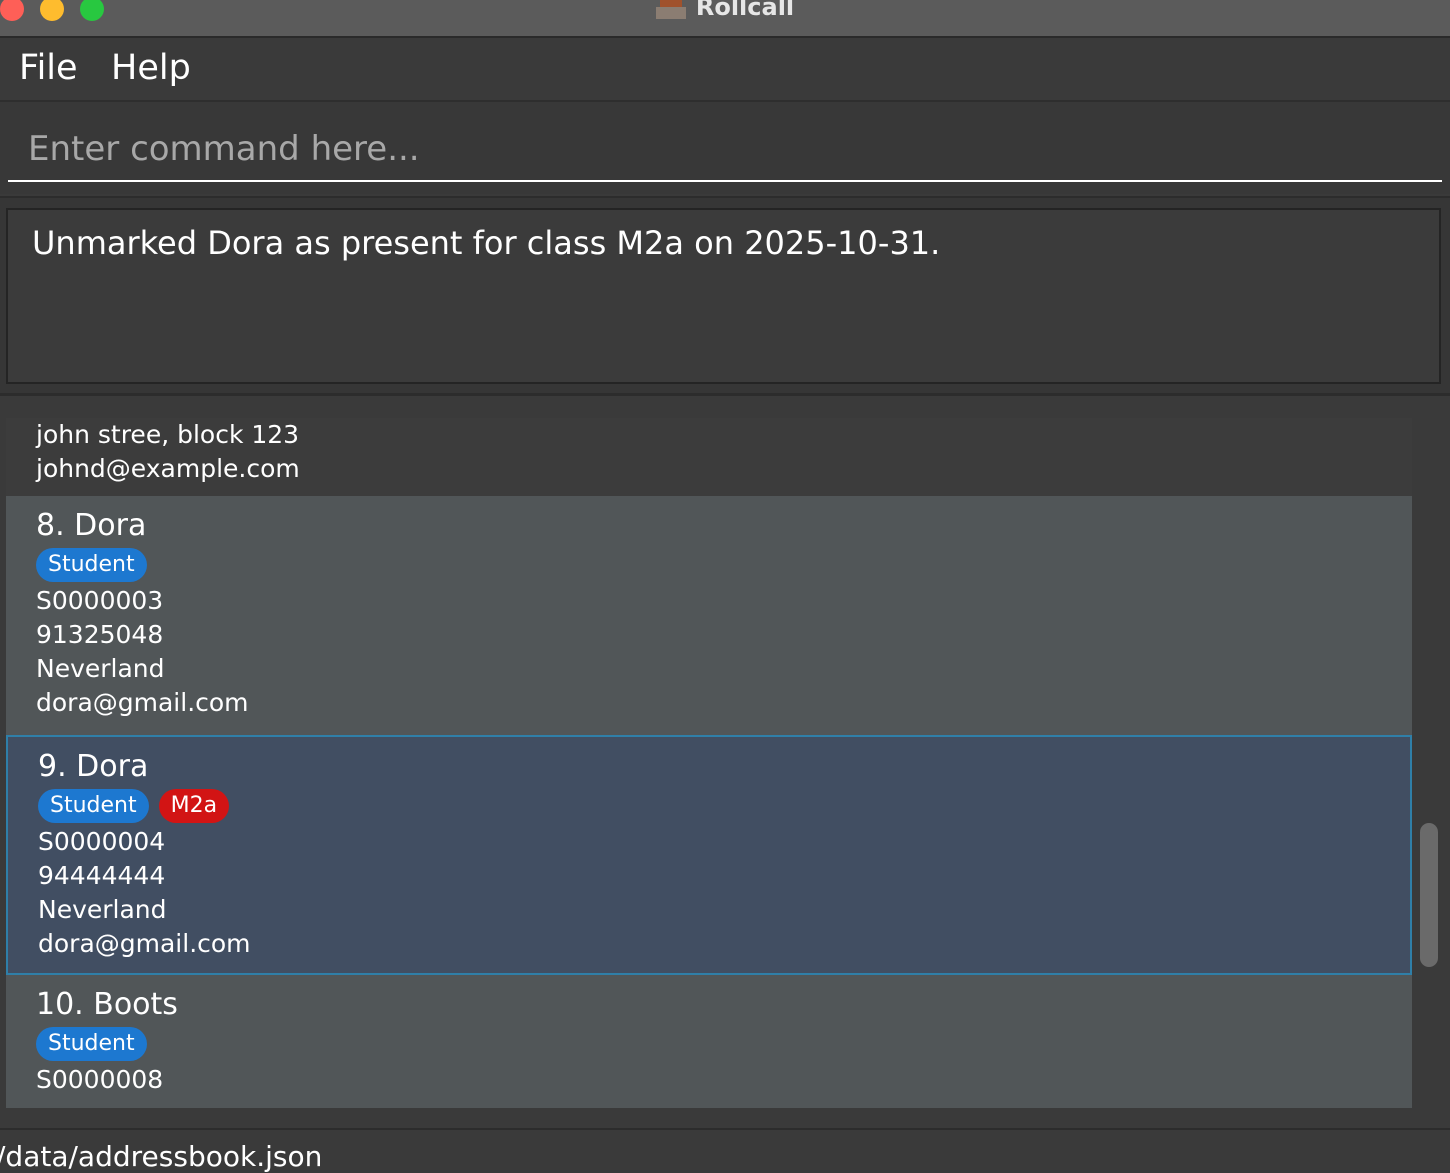  Describe the element at coordinates (93, 766) in the screenshot. I see `person-name: 9. Dora` at that location.